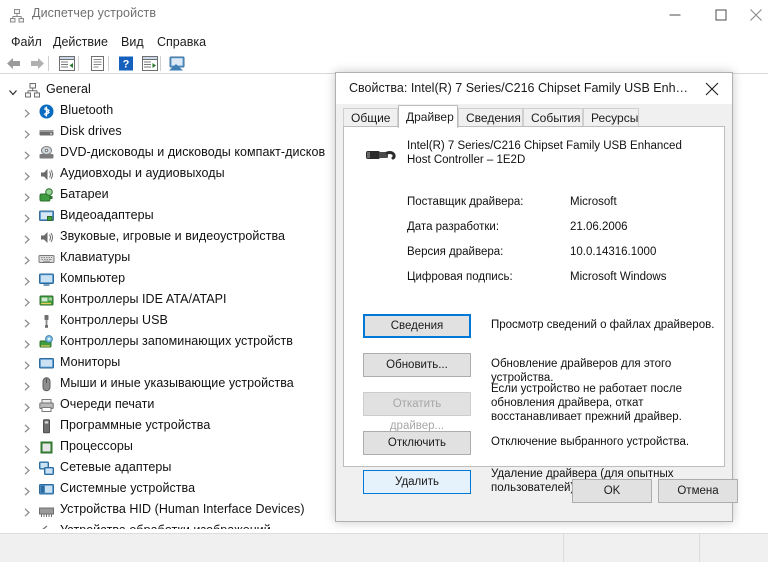 The width and height of the screenshot is (768, 562). I want to click on dvd-drive-icon, so click(46, 153).